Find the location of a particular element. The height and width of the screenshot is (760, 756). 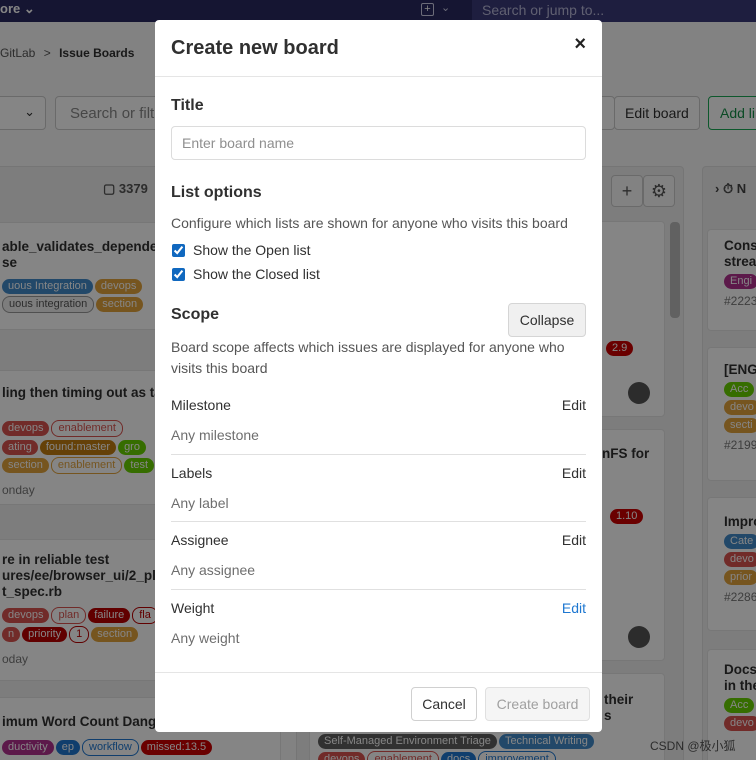

show-open-list-option: Show the Open list is located at coordinates (241, 250).